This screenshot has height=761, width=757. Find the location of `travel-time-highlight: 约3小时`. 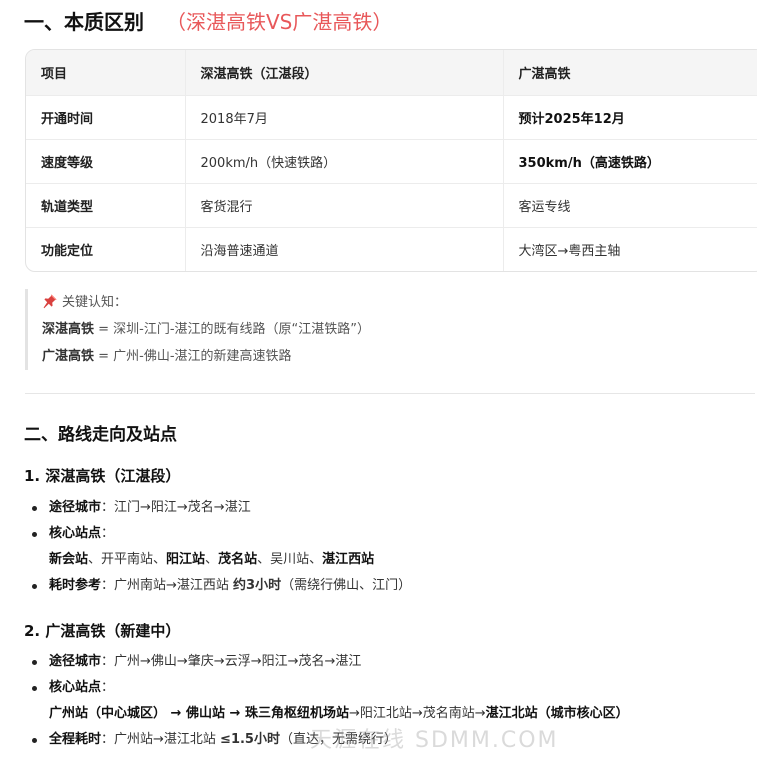

travel-time-highlight: 约3小时 is located at coordinates (257, 585).